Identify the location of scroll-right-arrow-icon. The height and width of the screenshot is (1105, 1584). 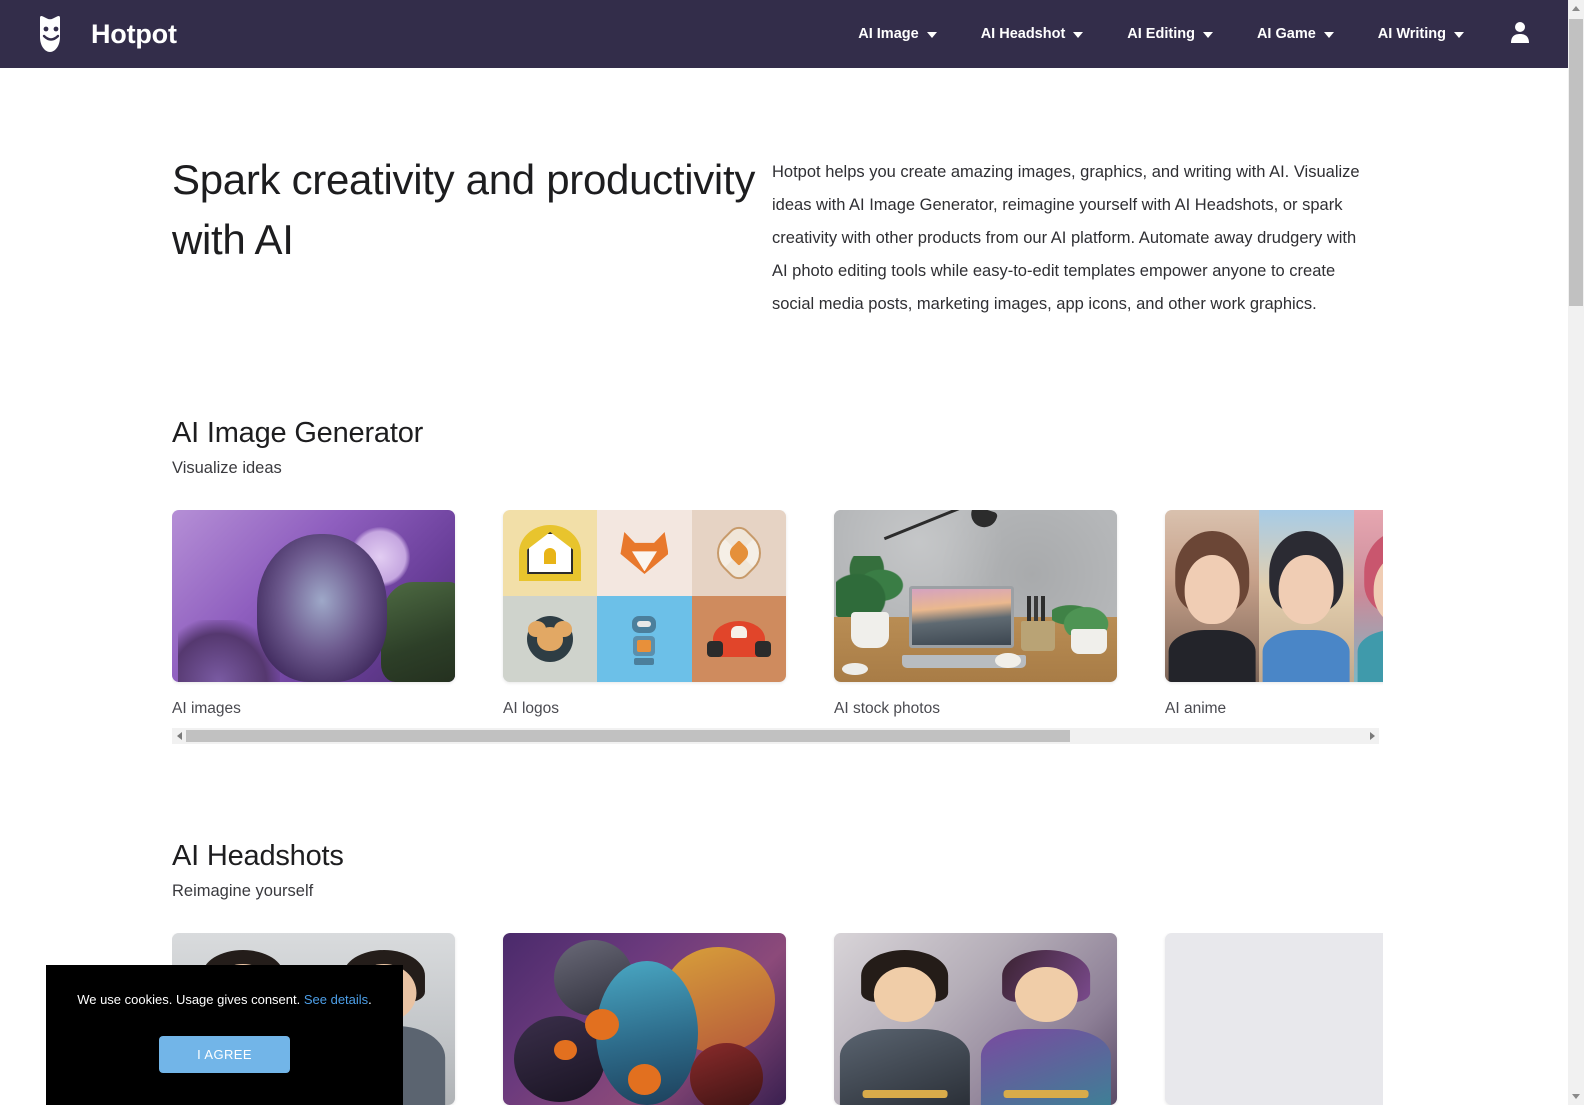
(1372, 736).